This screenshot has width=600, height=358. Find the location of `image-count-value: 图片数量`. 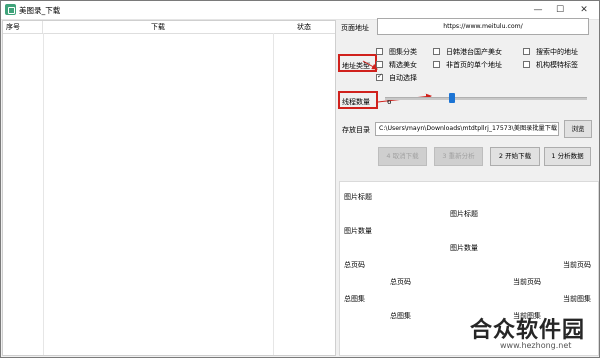

image-count-value: 图片数量 is located at coordinates (464, 248).